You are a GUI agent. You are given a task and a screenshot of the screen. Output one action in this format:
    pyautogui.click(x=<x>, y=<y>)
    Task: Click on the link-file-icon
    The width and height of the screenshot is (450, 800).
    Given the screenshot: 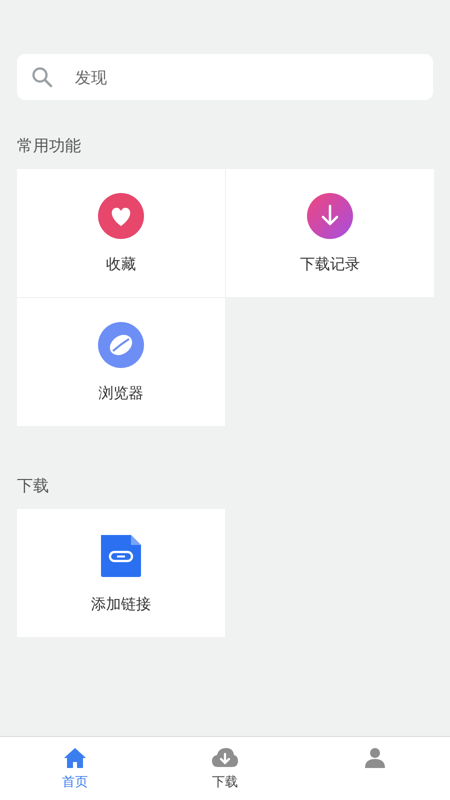 What is the action you would take?
    pyautogui.click(x=121, y=555)
    